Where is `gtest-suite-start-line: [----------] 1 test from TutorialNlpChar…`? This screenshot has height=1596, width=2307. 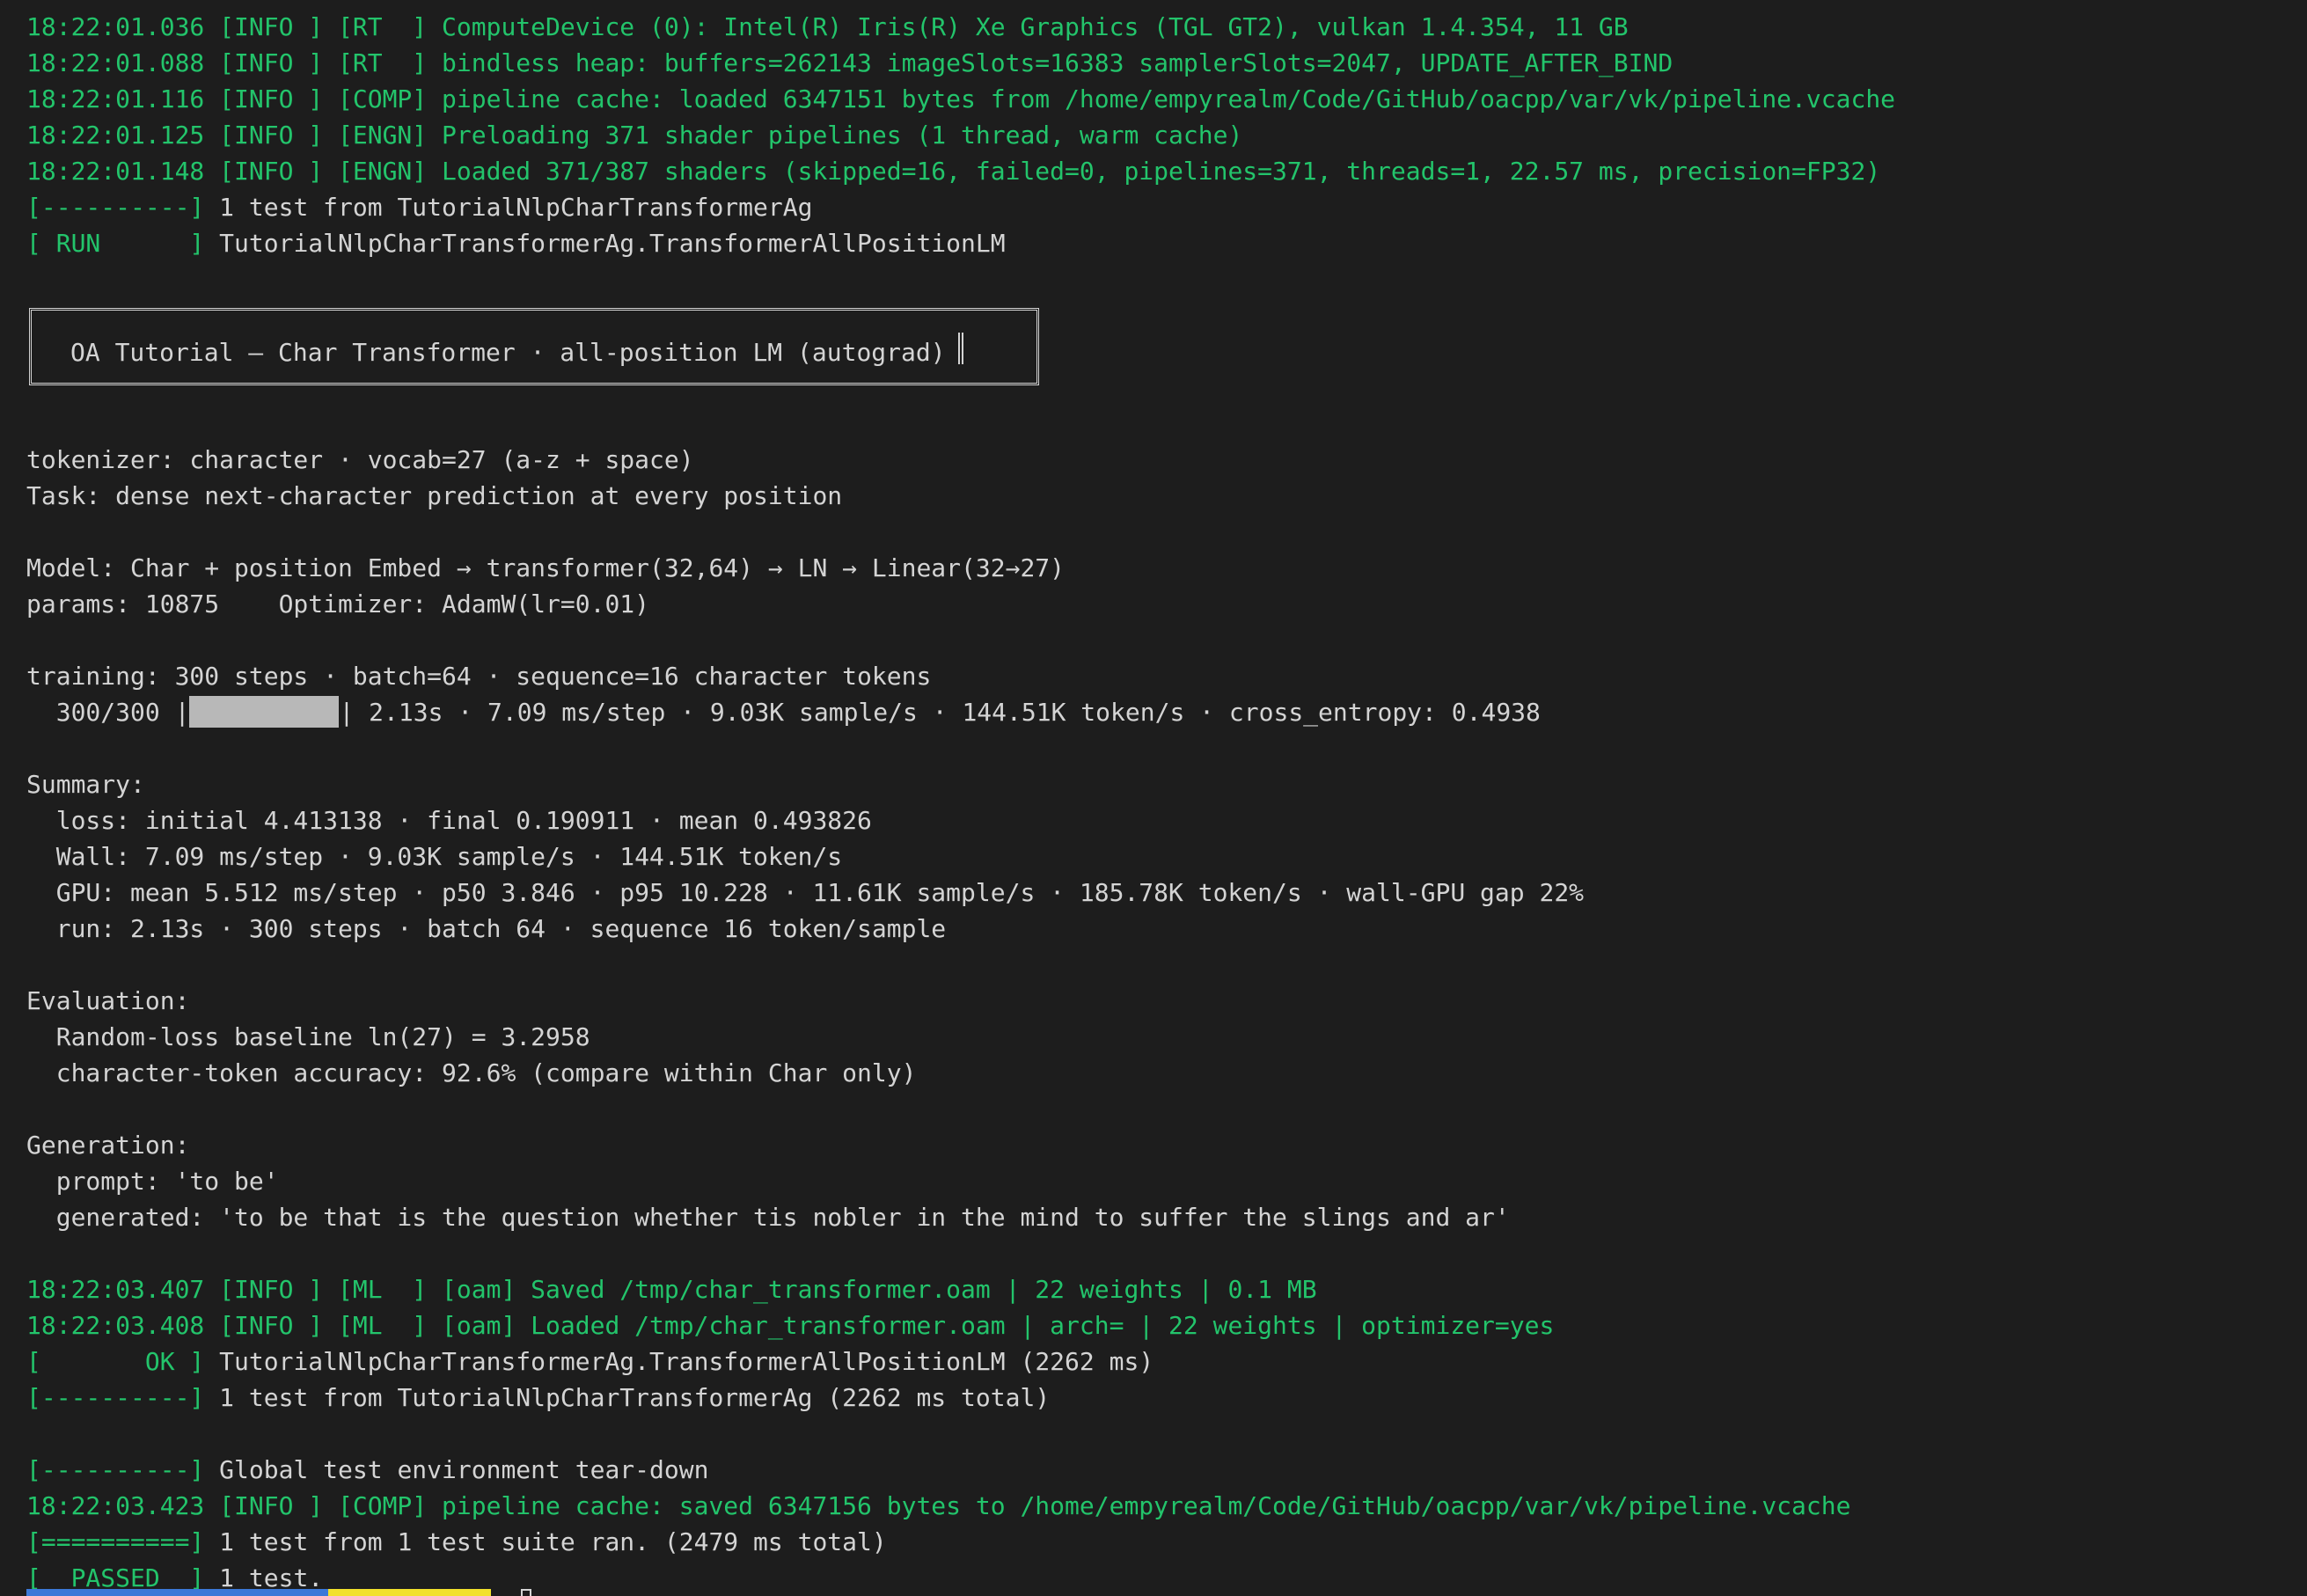
gtest-suite-start-line: [----------] 1 test from TutorialNlpChar… is located at coordinates (419, 207).